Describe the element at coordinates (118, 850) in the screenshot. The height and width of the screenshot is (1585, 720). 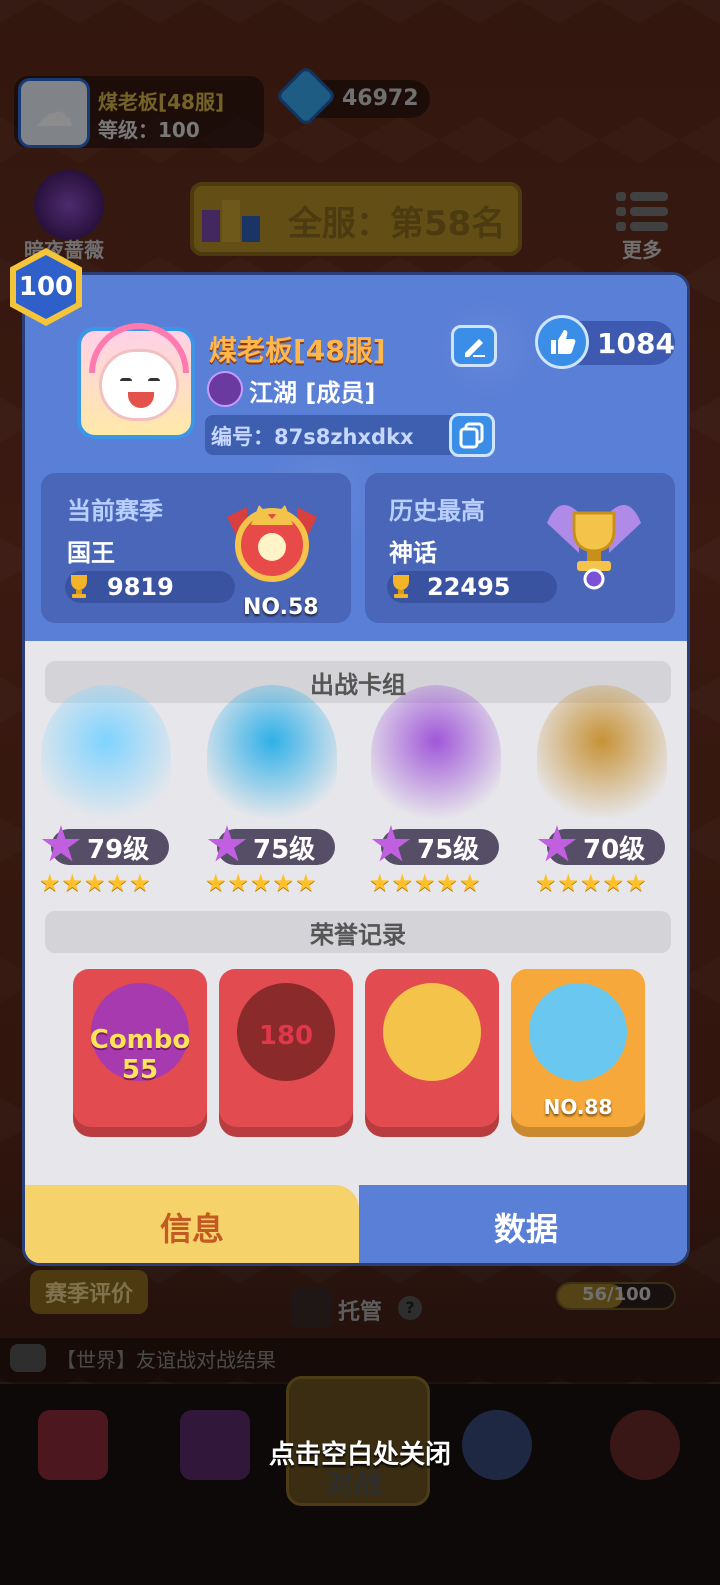
I see `card-level: 79级` at that location.